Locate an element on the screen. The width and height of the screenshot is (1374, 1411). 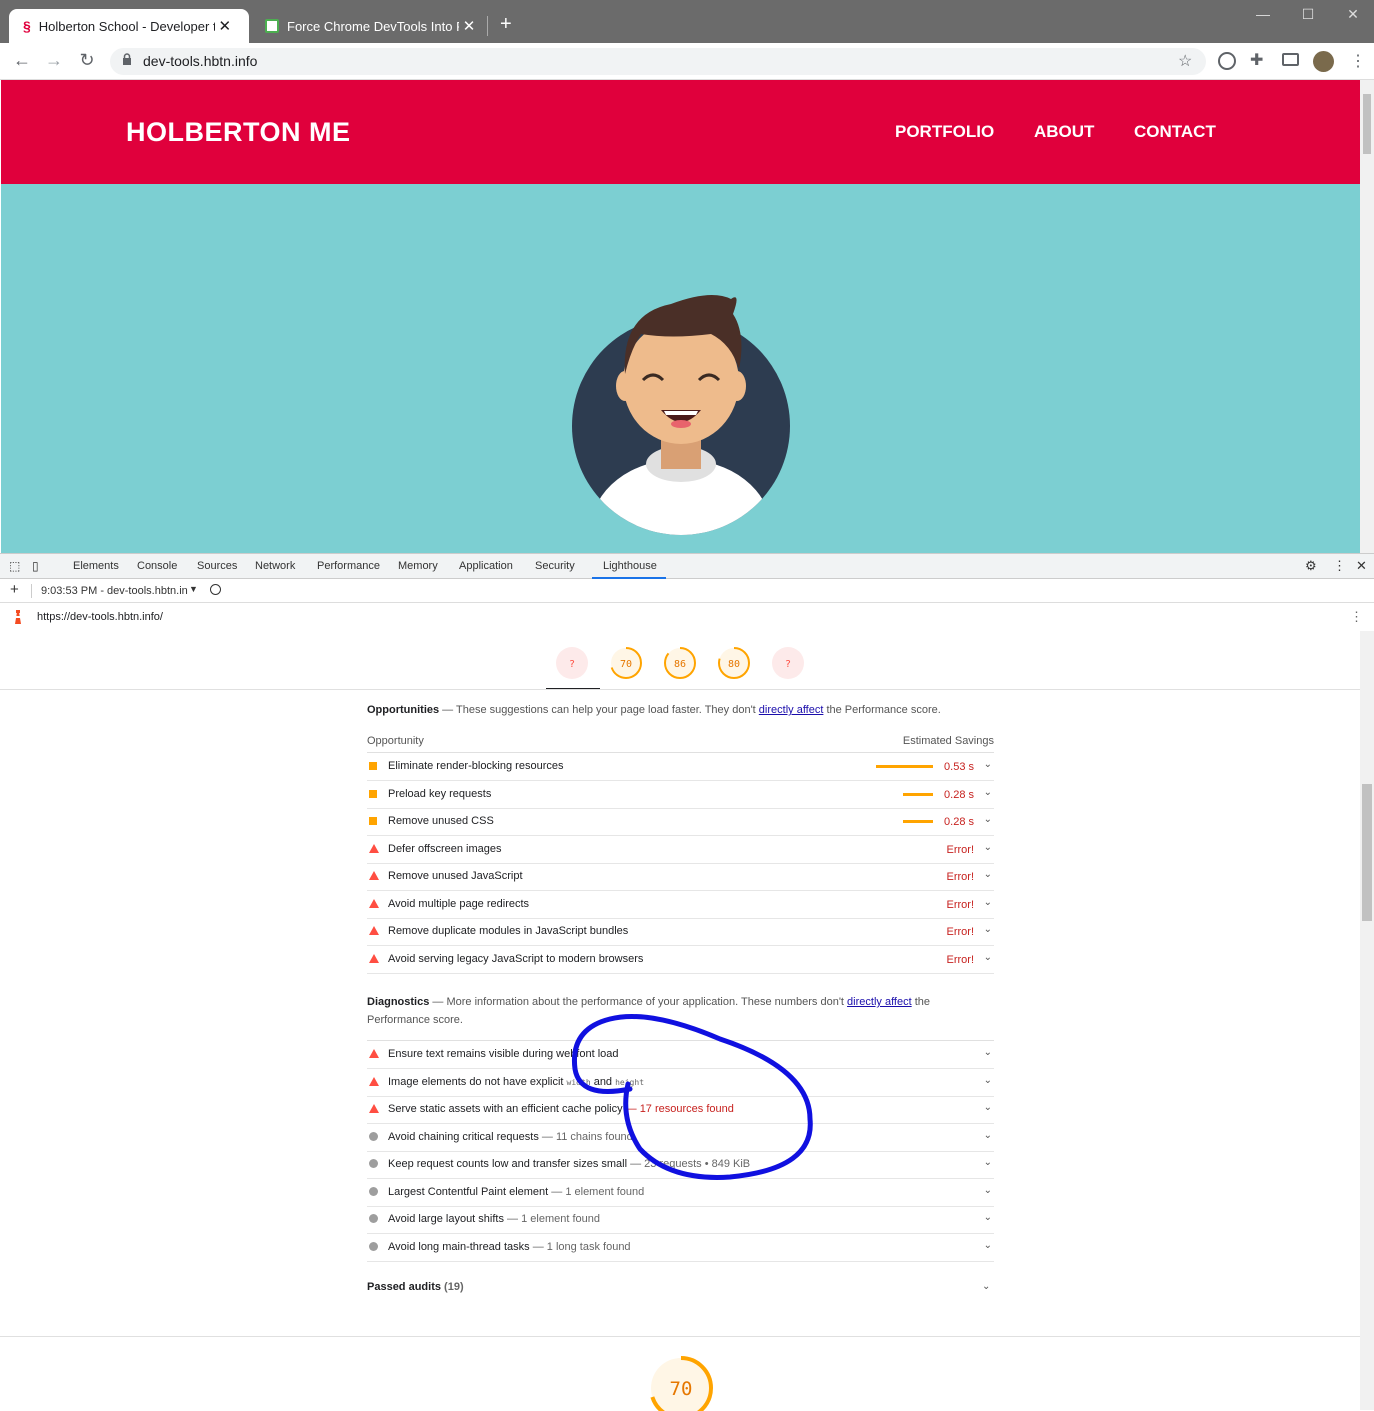
gauge-pwa-error: ? is located at coordinates (788, 663).